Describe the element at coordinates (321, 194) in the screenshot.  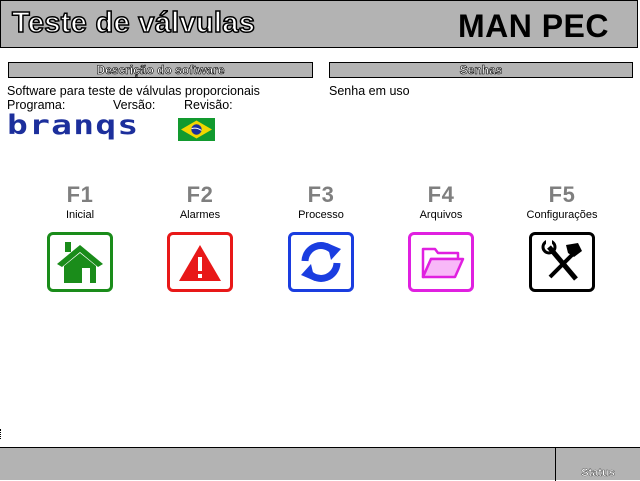
I see `fkey-f3-key: F3` at that location.